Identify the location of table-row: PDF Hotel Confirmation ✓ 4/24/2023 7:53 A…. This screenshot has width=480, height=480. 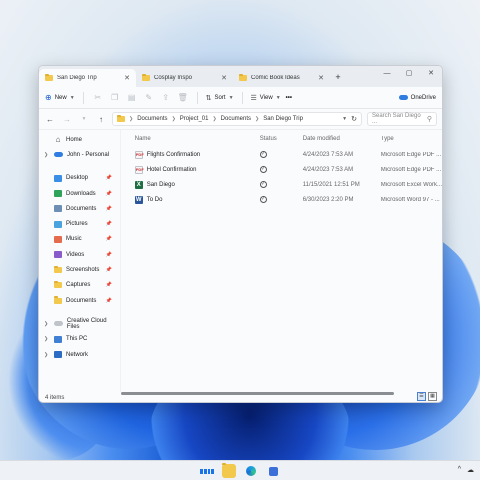
(281, 169).